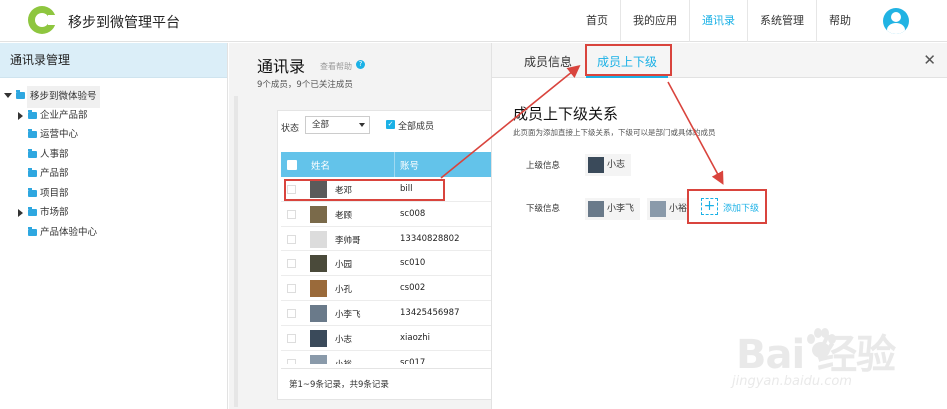 Image resolution: width=947 pixels, height=409 pixels. Describe the element at coordinates (292, 165) in the screenshot. I see `select-all-checkbox` at that location.